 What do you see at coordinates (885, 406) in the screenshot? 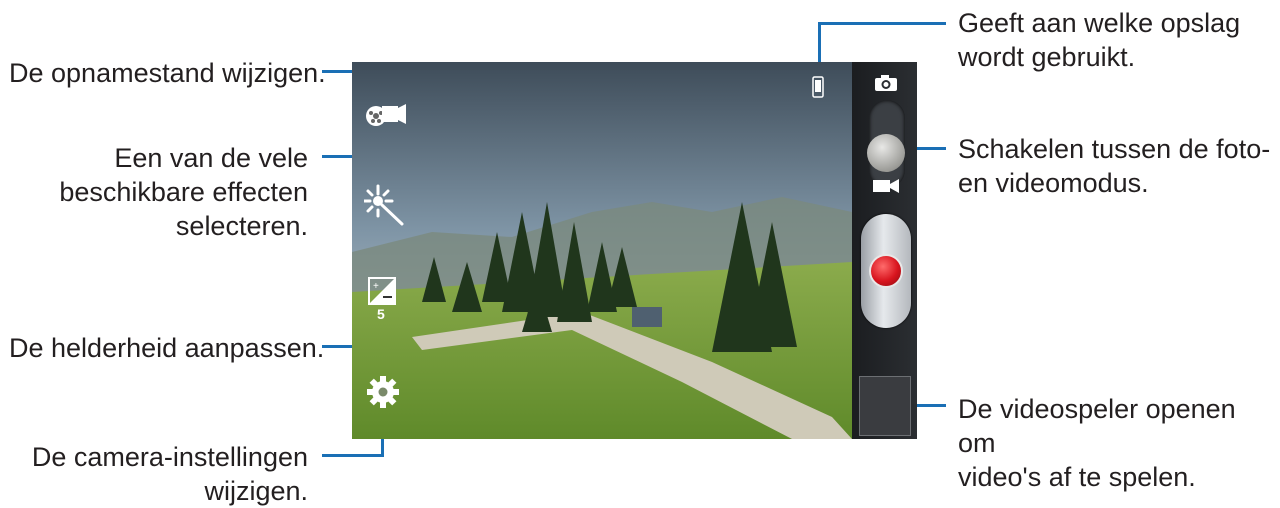
I see `video-player-thumbnail-button` at bounding box center [885, 406].